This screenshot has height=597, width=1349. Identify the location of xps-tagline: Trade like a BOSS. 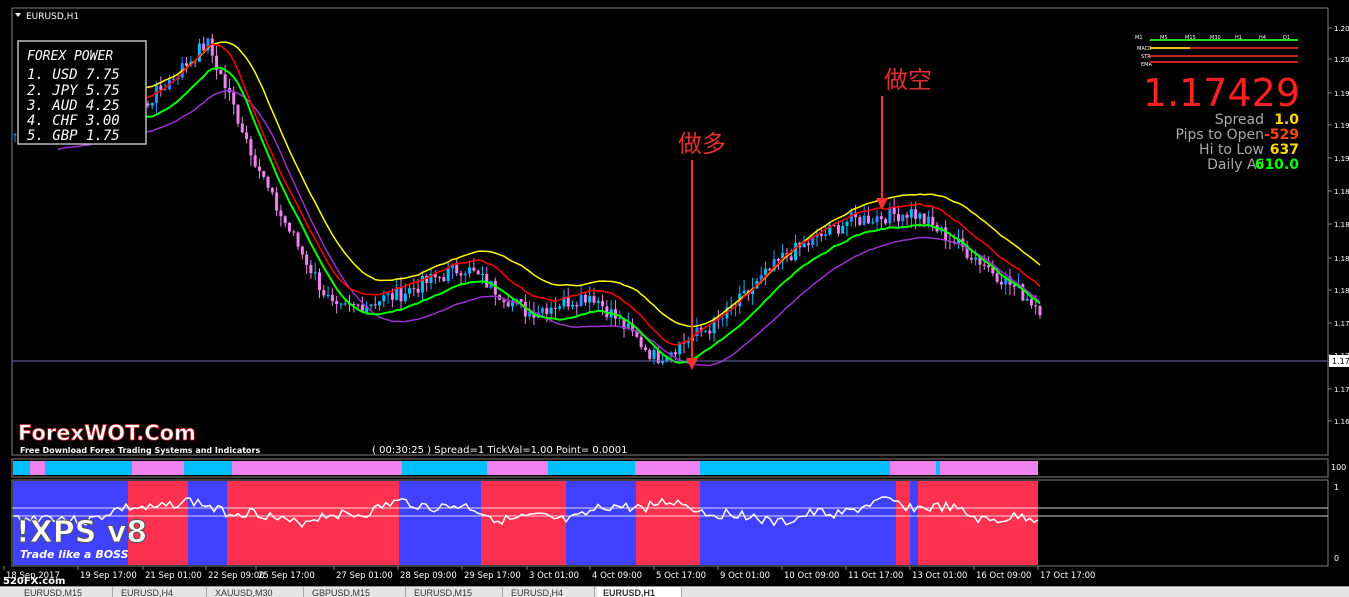
(74, 554).